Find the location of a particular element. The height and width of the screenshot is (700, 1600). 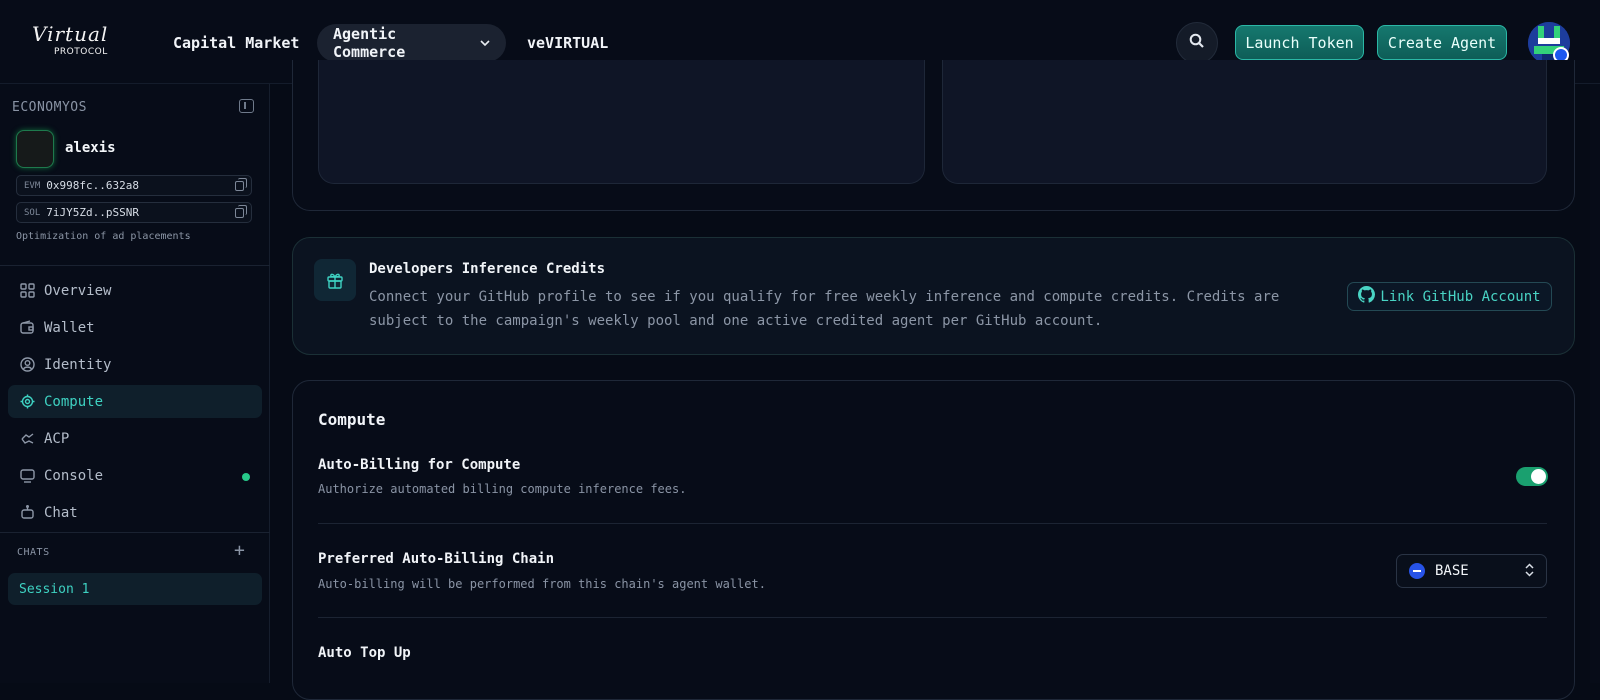

link-github-button: Link GitHub Account is located at coordinates (1449, 296).